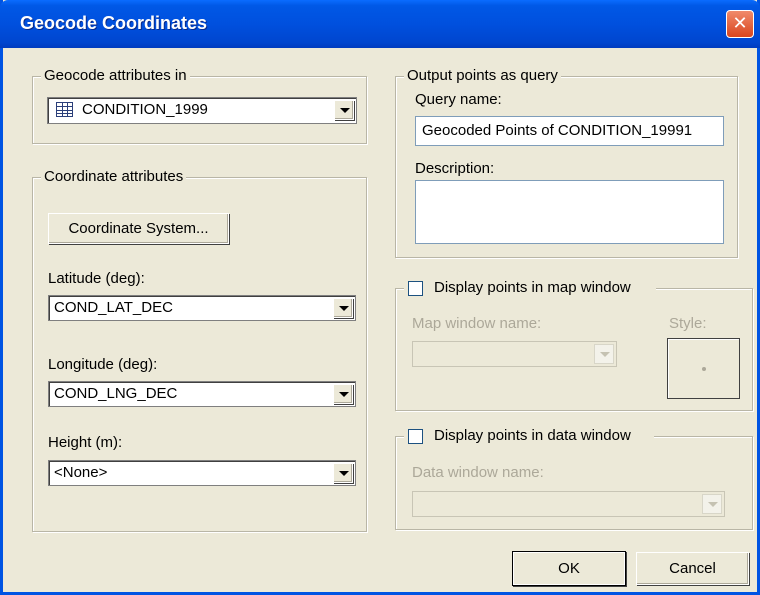 The height and width of the screenshot is (595, 760). I want to click on ok-button: OK, so click(569, 568).